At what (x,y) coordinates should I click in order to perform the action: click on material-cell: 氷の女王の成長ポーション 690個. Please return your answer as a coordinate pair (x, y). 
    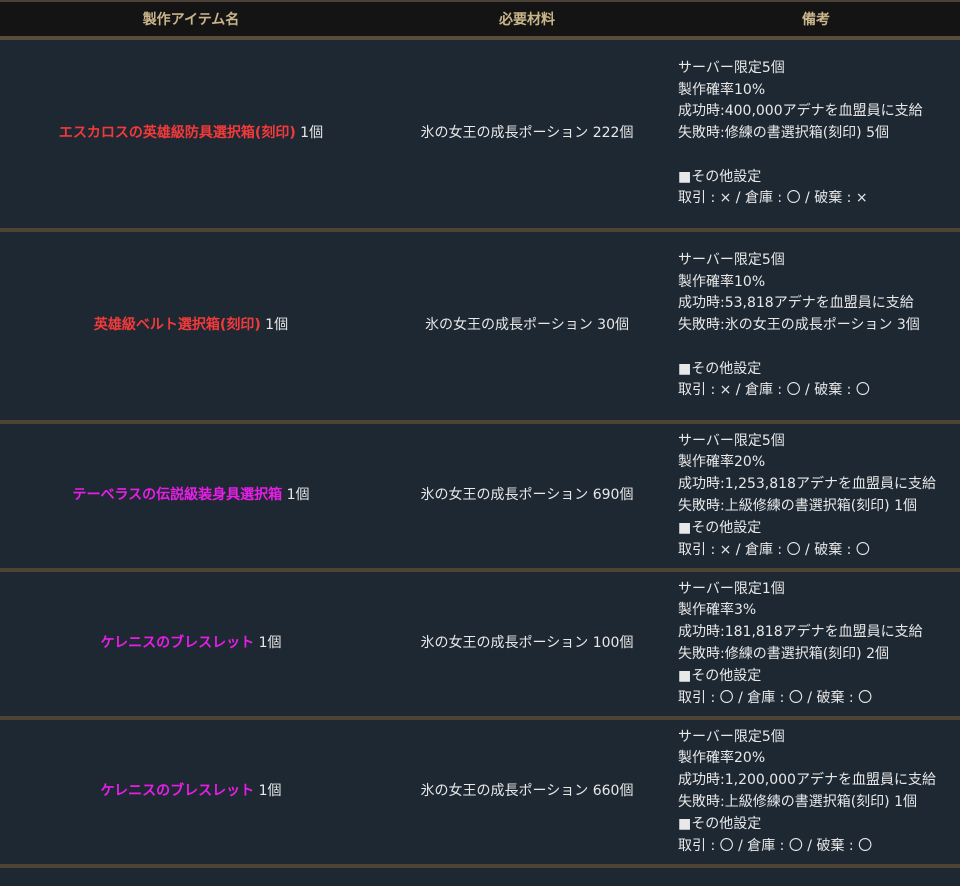
    Looking at the image, I should click on (527, 497).